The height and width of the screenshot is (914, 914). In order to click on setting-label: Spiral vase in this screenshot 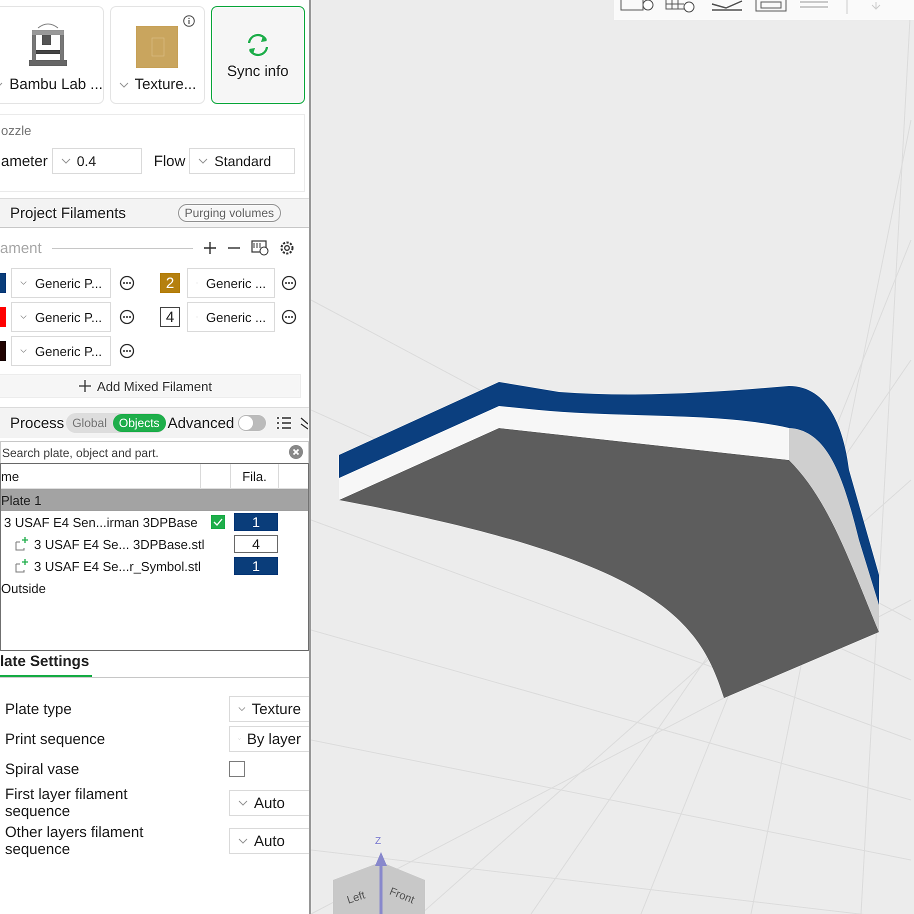, I will do `click(42, 769)`.